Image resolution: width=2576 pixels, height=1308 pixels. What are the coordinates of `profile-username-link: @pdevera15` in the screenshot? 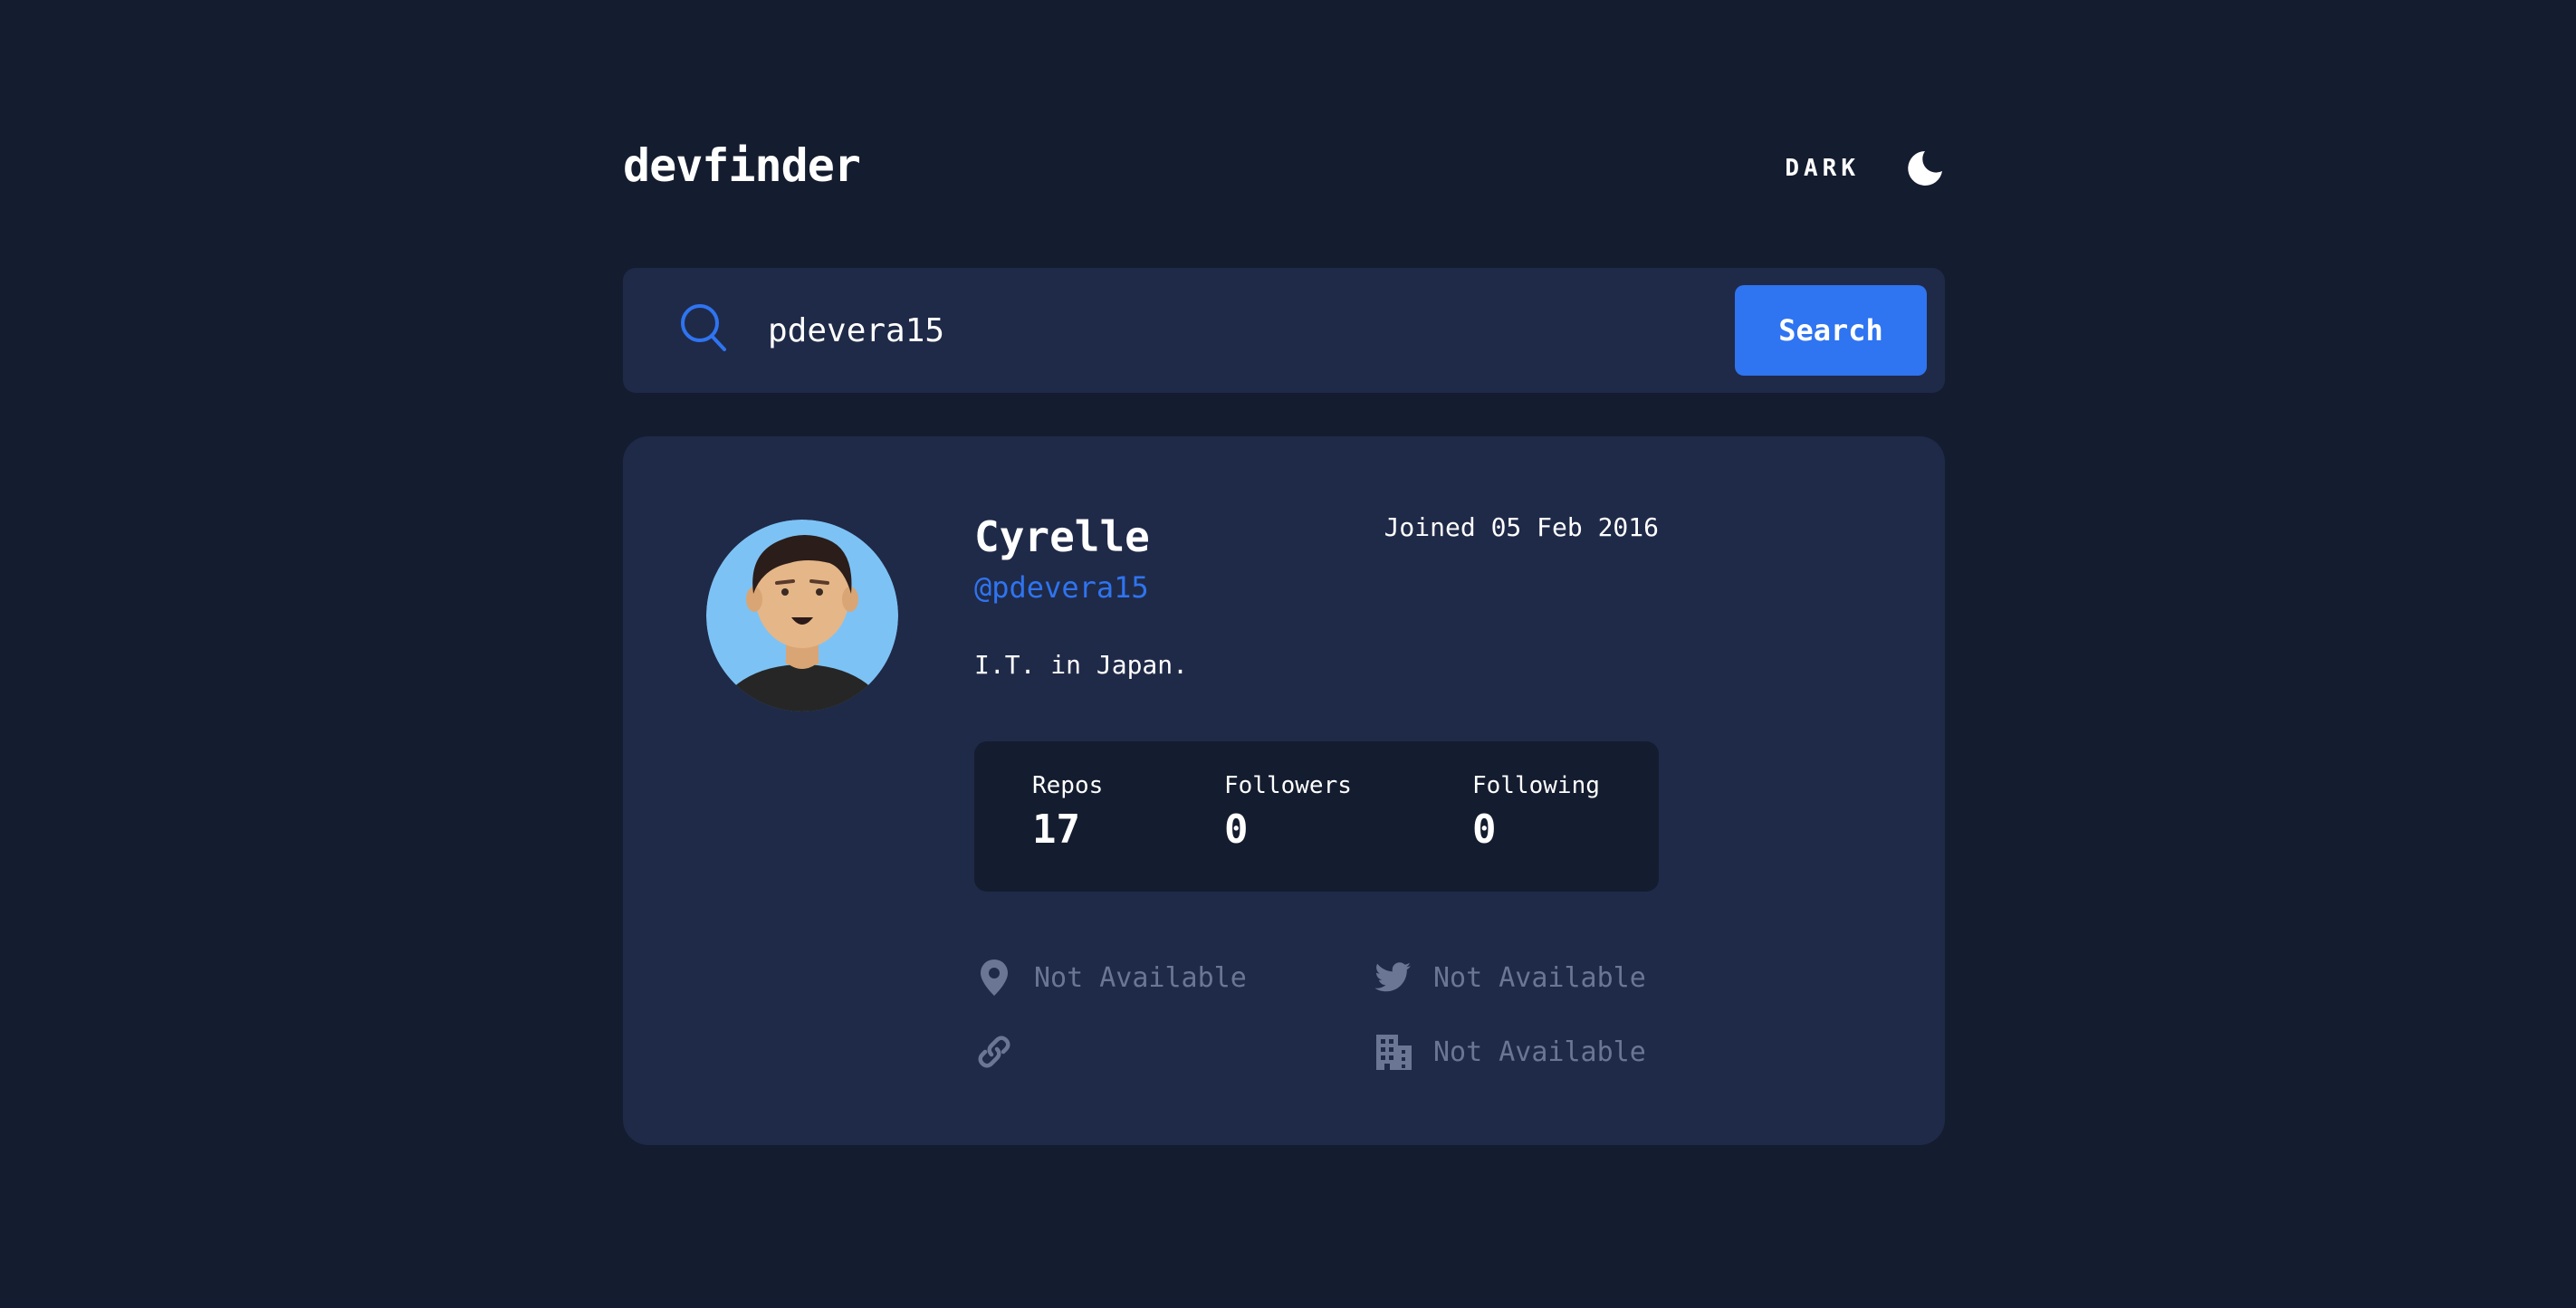 It's located at (1061, 587).